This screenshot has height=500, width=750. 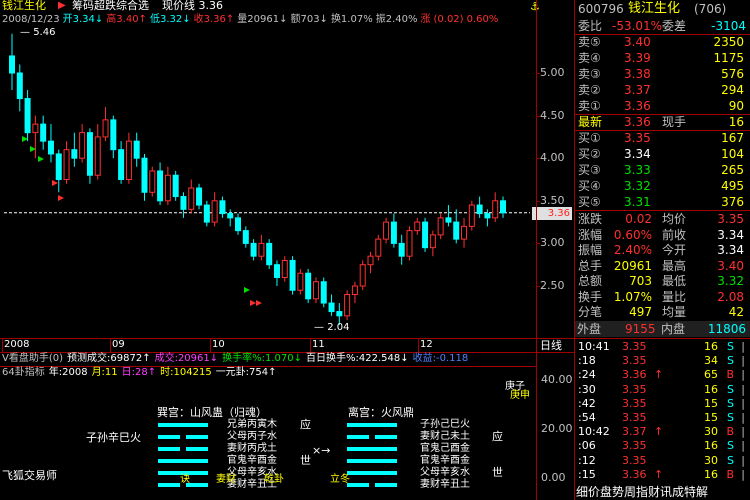 What do you see at coordinates (663, 492) in the screenshot?
I see `bottom-toolbar: 细价盘势周指财讯成特解` at bounding box center [663, 492].